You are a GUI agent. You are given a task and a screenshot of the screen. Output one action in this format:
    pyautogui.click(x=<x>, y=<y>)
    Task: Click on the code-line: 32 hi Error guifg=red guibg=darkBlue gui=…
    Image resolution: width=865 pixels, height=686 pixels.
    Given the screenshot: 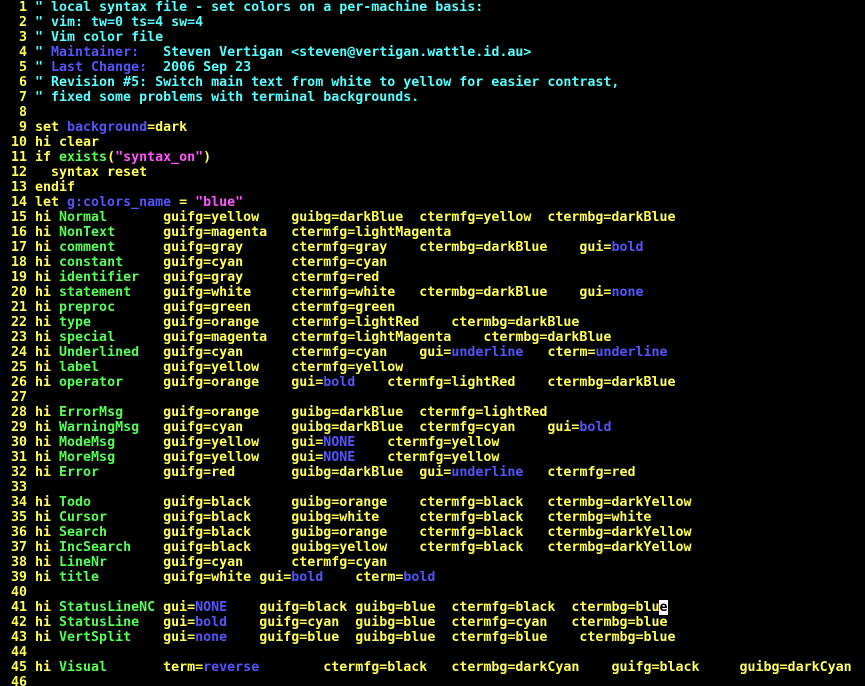 What is the action you would take?
    pyautogui.click(x=318, y=472)
    